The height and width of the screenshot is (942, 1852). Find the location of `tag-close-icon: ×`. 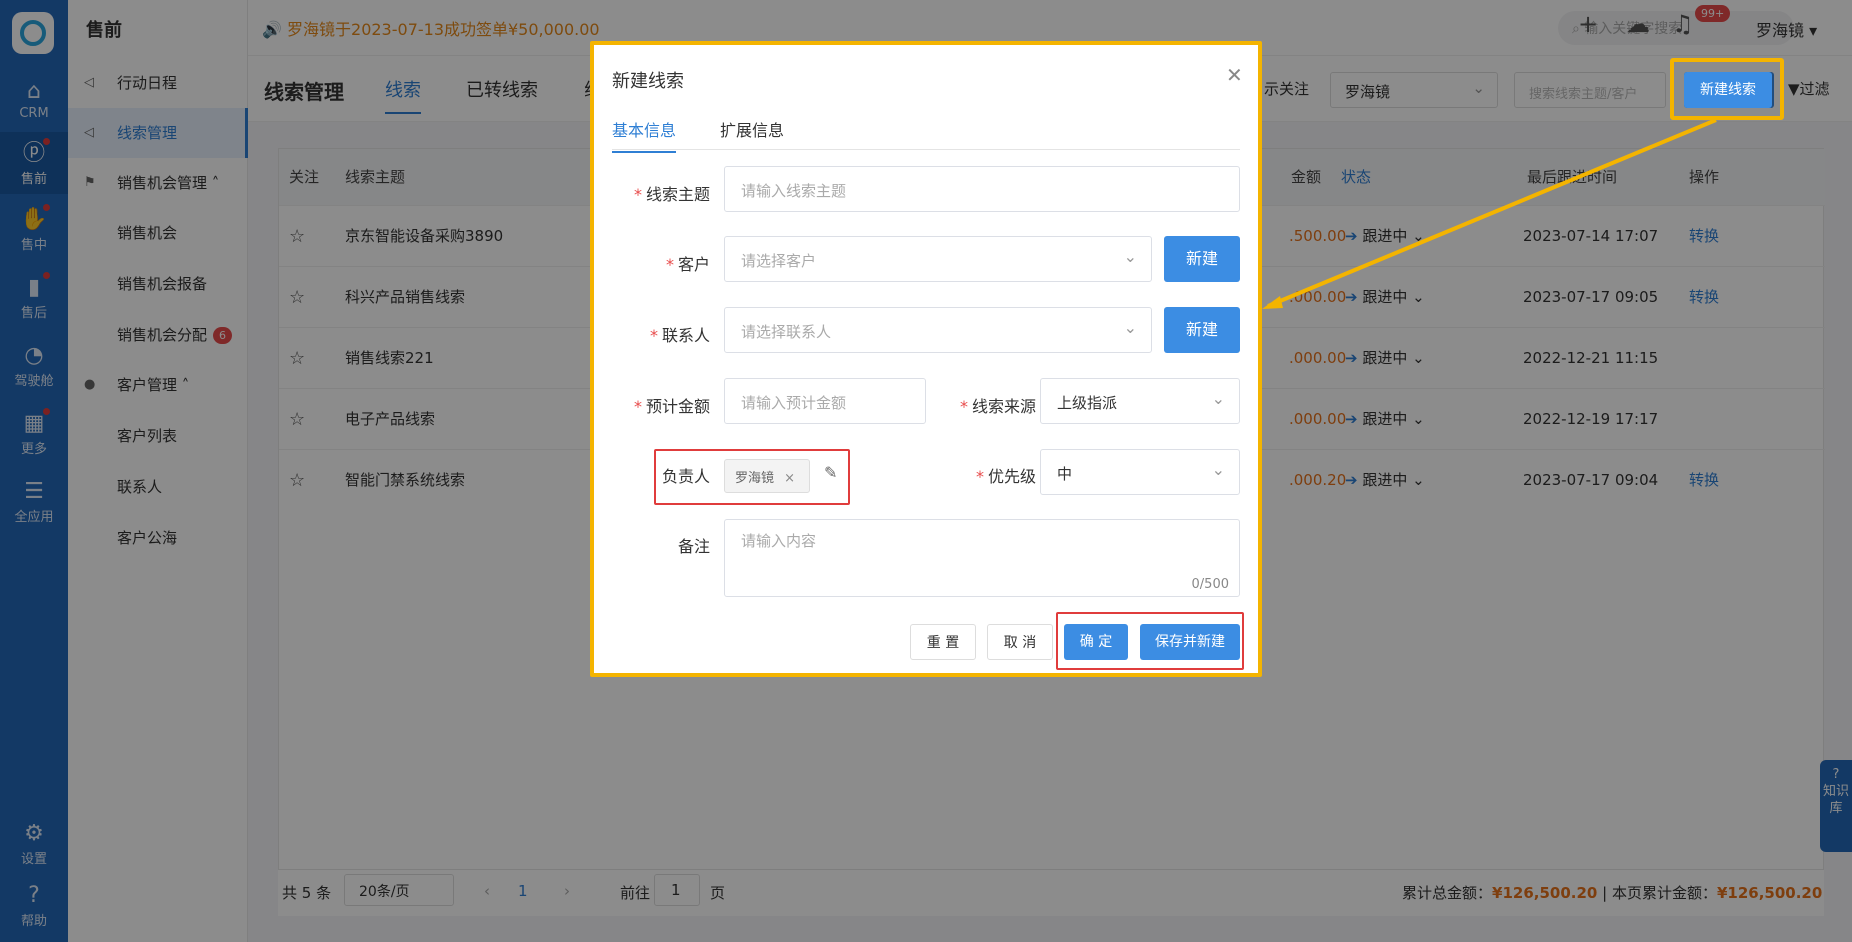

tag-close-icon: × is located at coordinates (789, 478).